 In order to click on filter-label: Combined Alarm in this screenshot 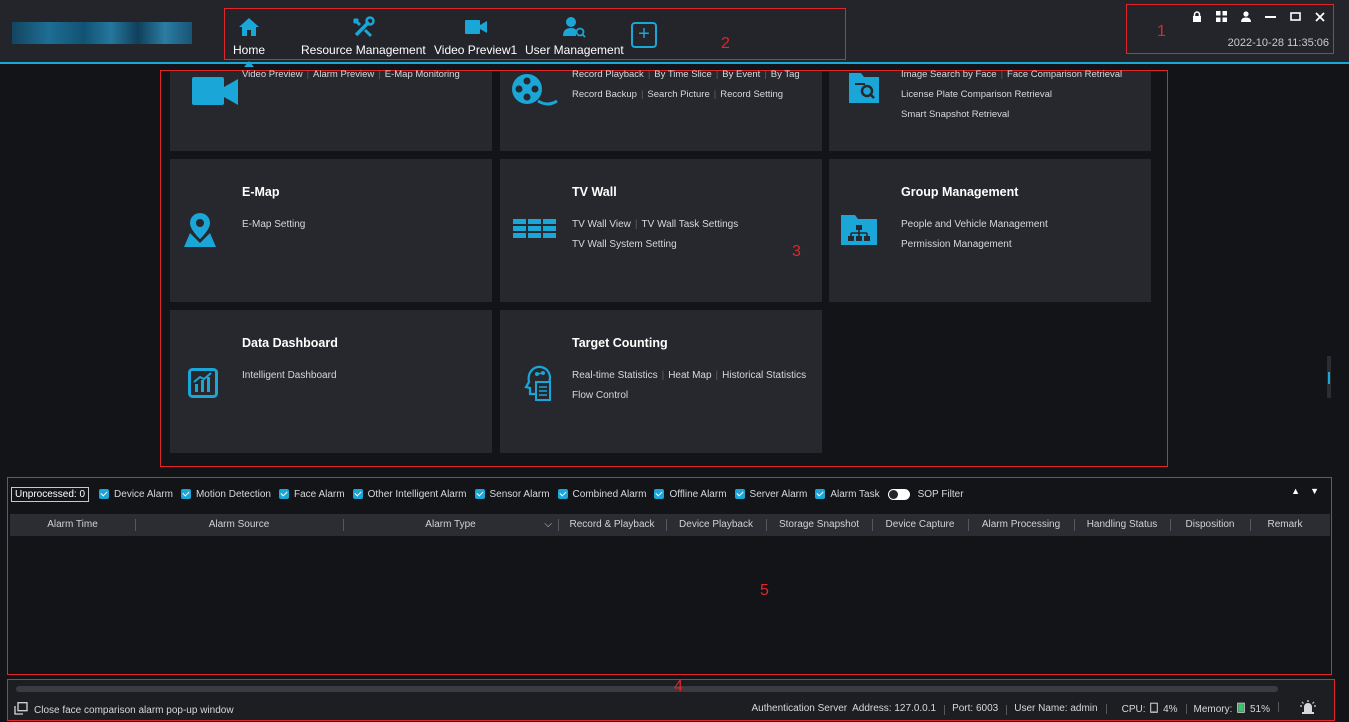, I will do `click(609, 494)`.